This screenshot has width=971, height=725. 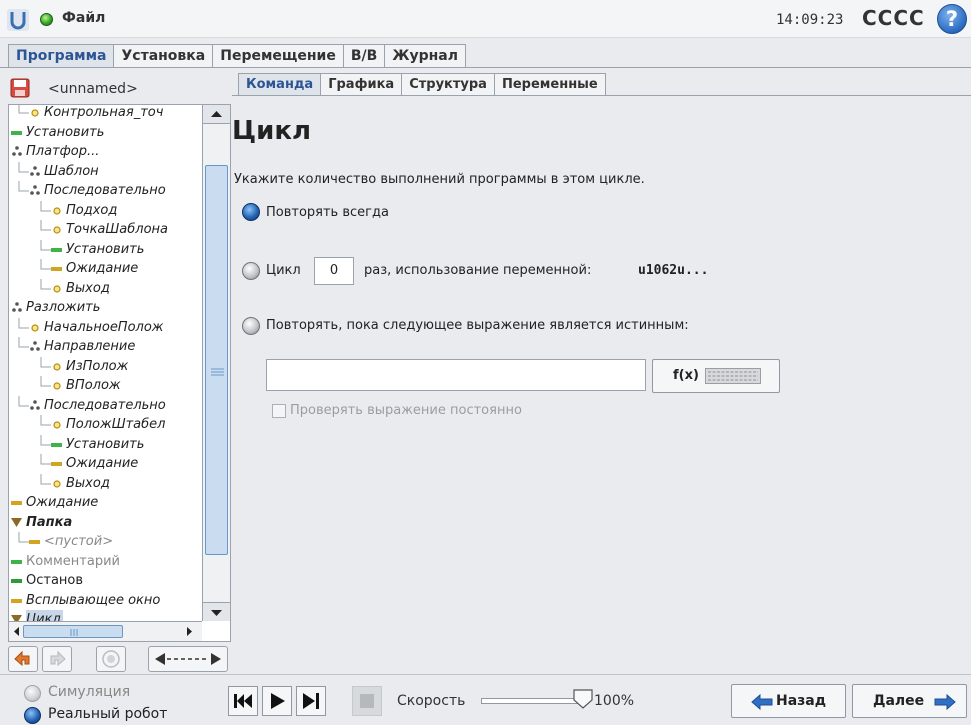 I want to click on tree-node: Останов, so click(x=105, y=580).